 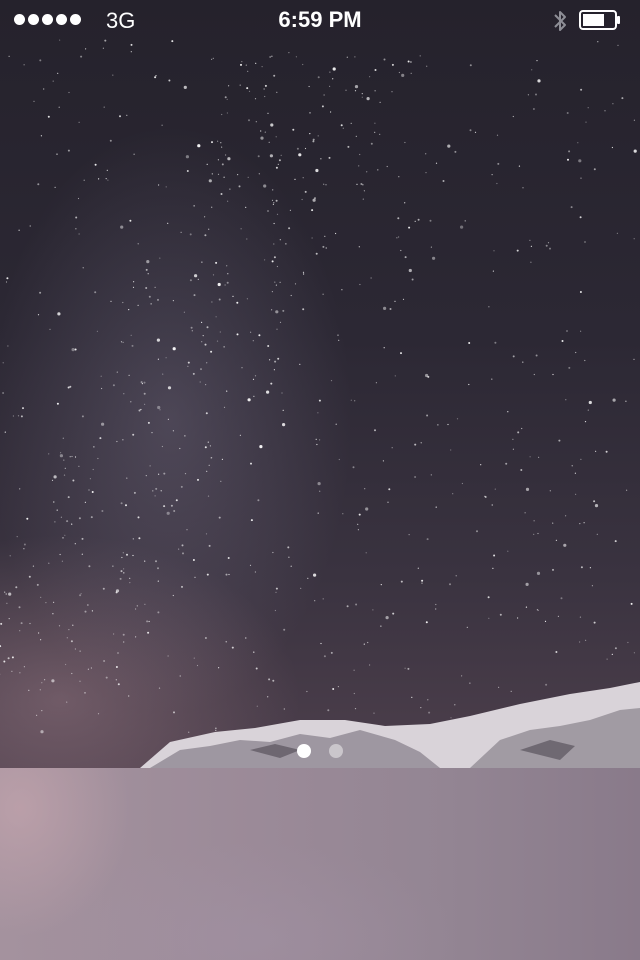 What do you see at coordinates (320, 19) in the screenshot?
I see `status-time: 6:59 PM` at bounding box center [320, 19].